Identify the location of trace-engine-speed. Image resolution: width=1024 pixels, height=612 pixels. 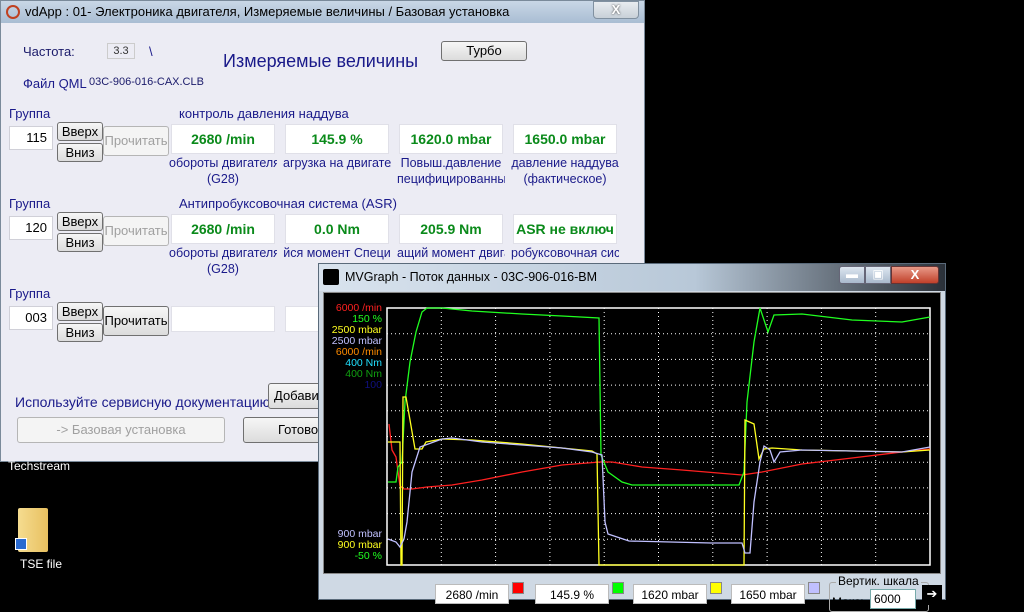
(659, 456).